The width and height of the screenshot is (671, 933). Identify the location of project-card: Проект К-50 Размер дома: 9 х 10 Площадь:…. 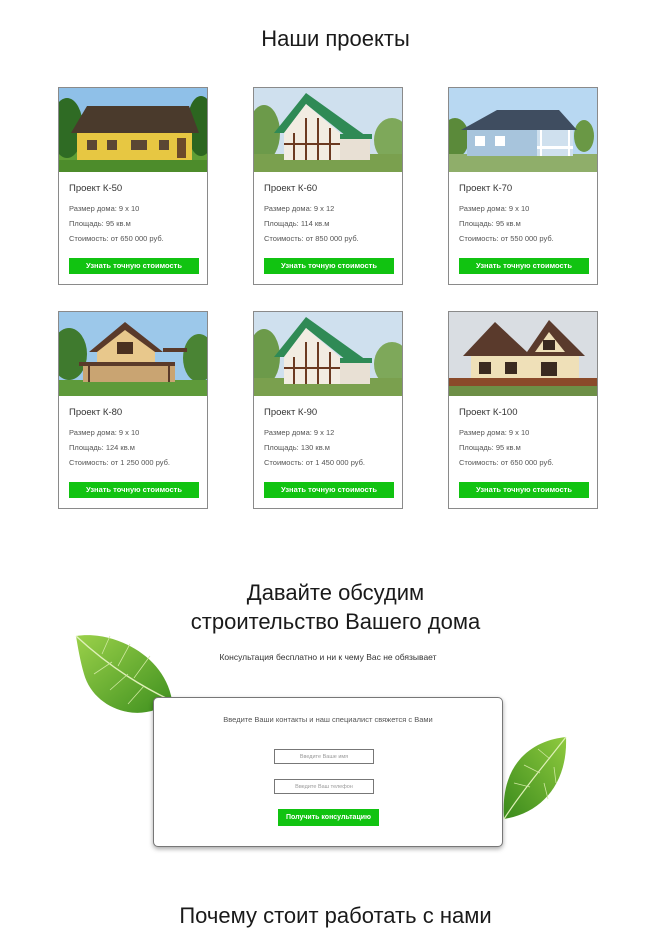
(133, 186).